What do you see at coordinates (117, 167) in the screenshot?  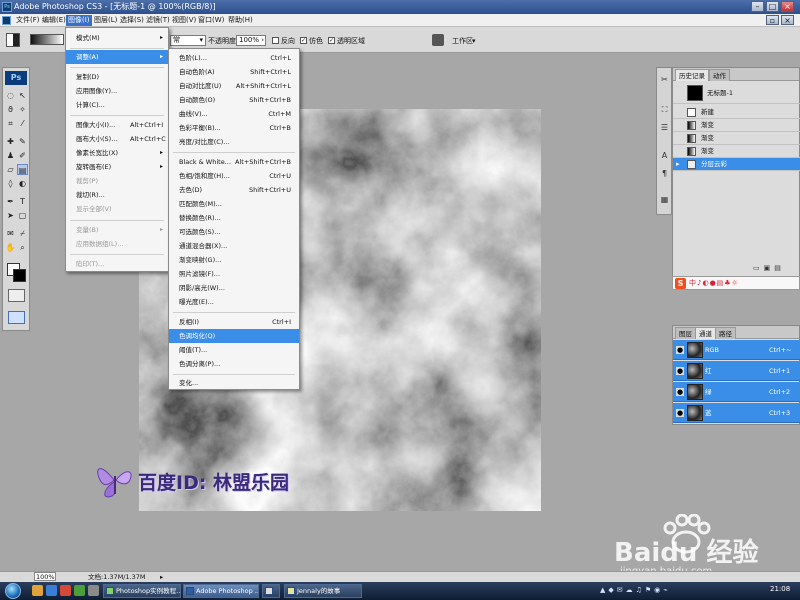 I see `menu-item-rotate-canvas: 旋转画布(E) ▸` at bounding box center [117, 167].